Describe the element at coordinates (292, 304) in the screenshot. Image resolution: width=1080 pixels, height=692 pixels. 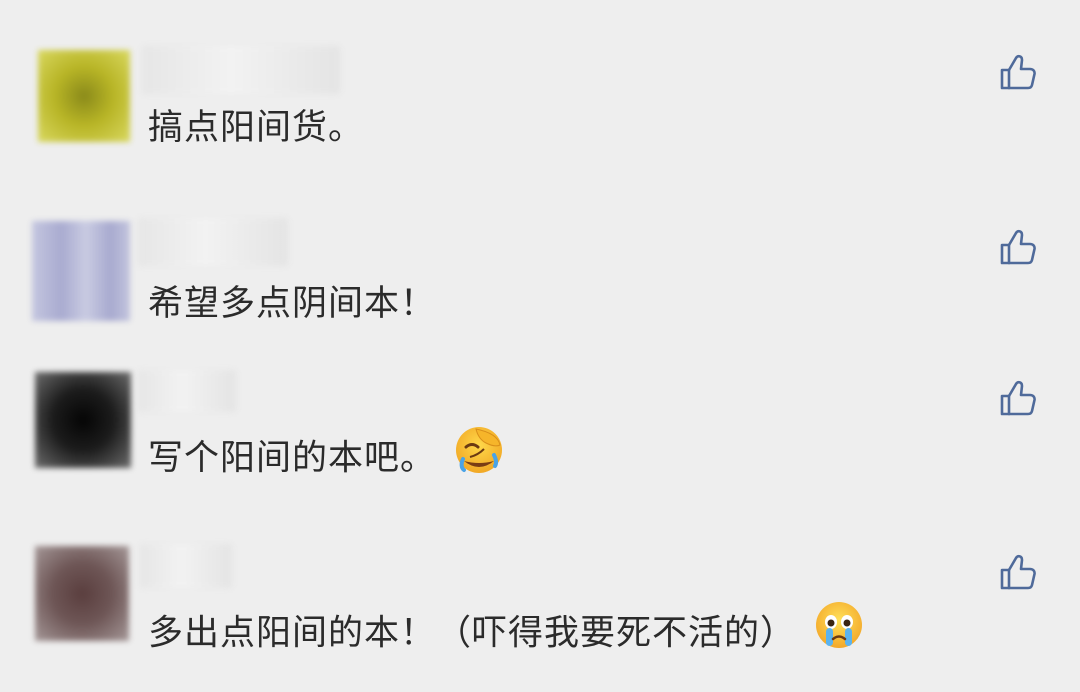
I see `comment-text: 希望多点阴间本！` at that location.